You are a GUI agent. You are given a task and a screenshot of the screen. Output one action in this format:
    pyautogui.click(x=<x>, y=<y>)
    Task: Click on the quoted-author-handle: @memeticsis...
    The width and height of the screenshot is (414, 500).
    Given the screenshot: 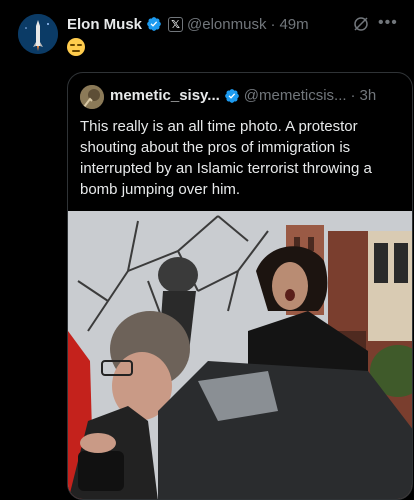 What is the action you would take?
    pyautogui.click(x=295, y=95)
    